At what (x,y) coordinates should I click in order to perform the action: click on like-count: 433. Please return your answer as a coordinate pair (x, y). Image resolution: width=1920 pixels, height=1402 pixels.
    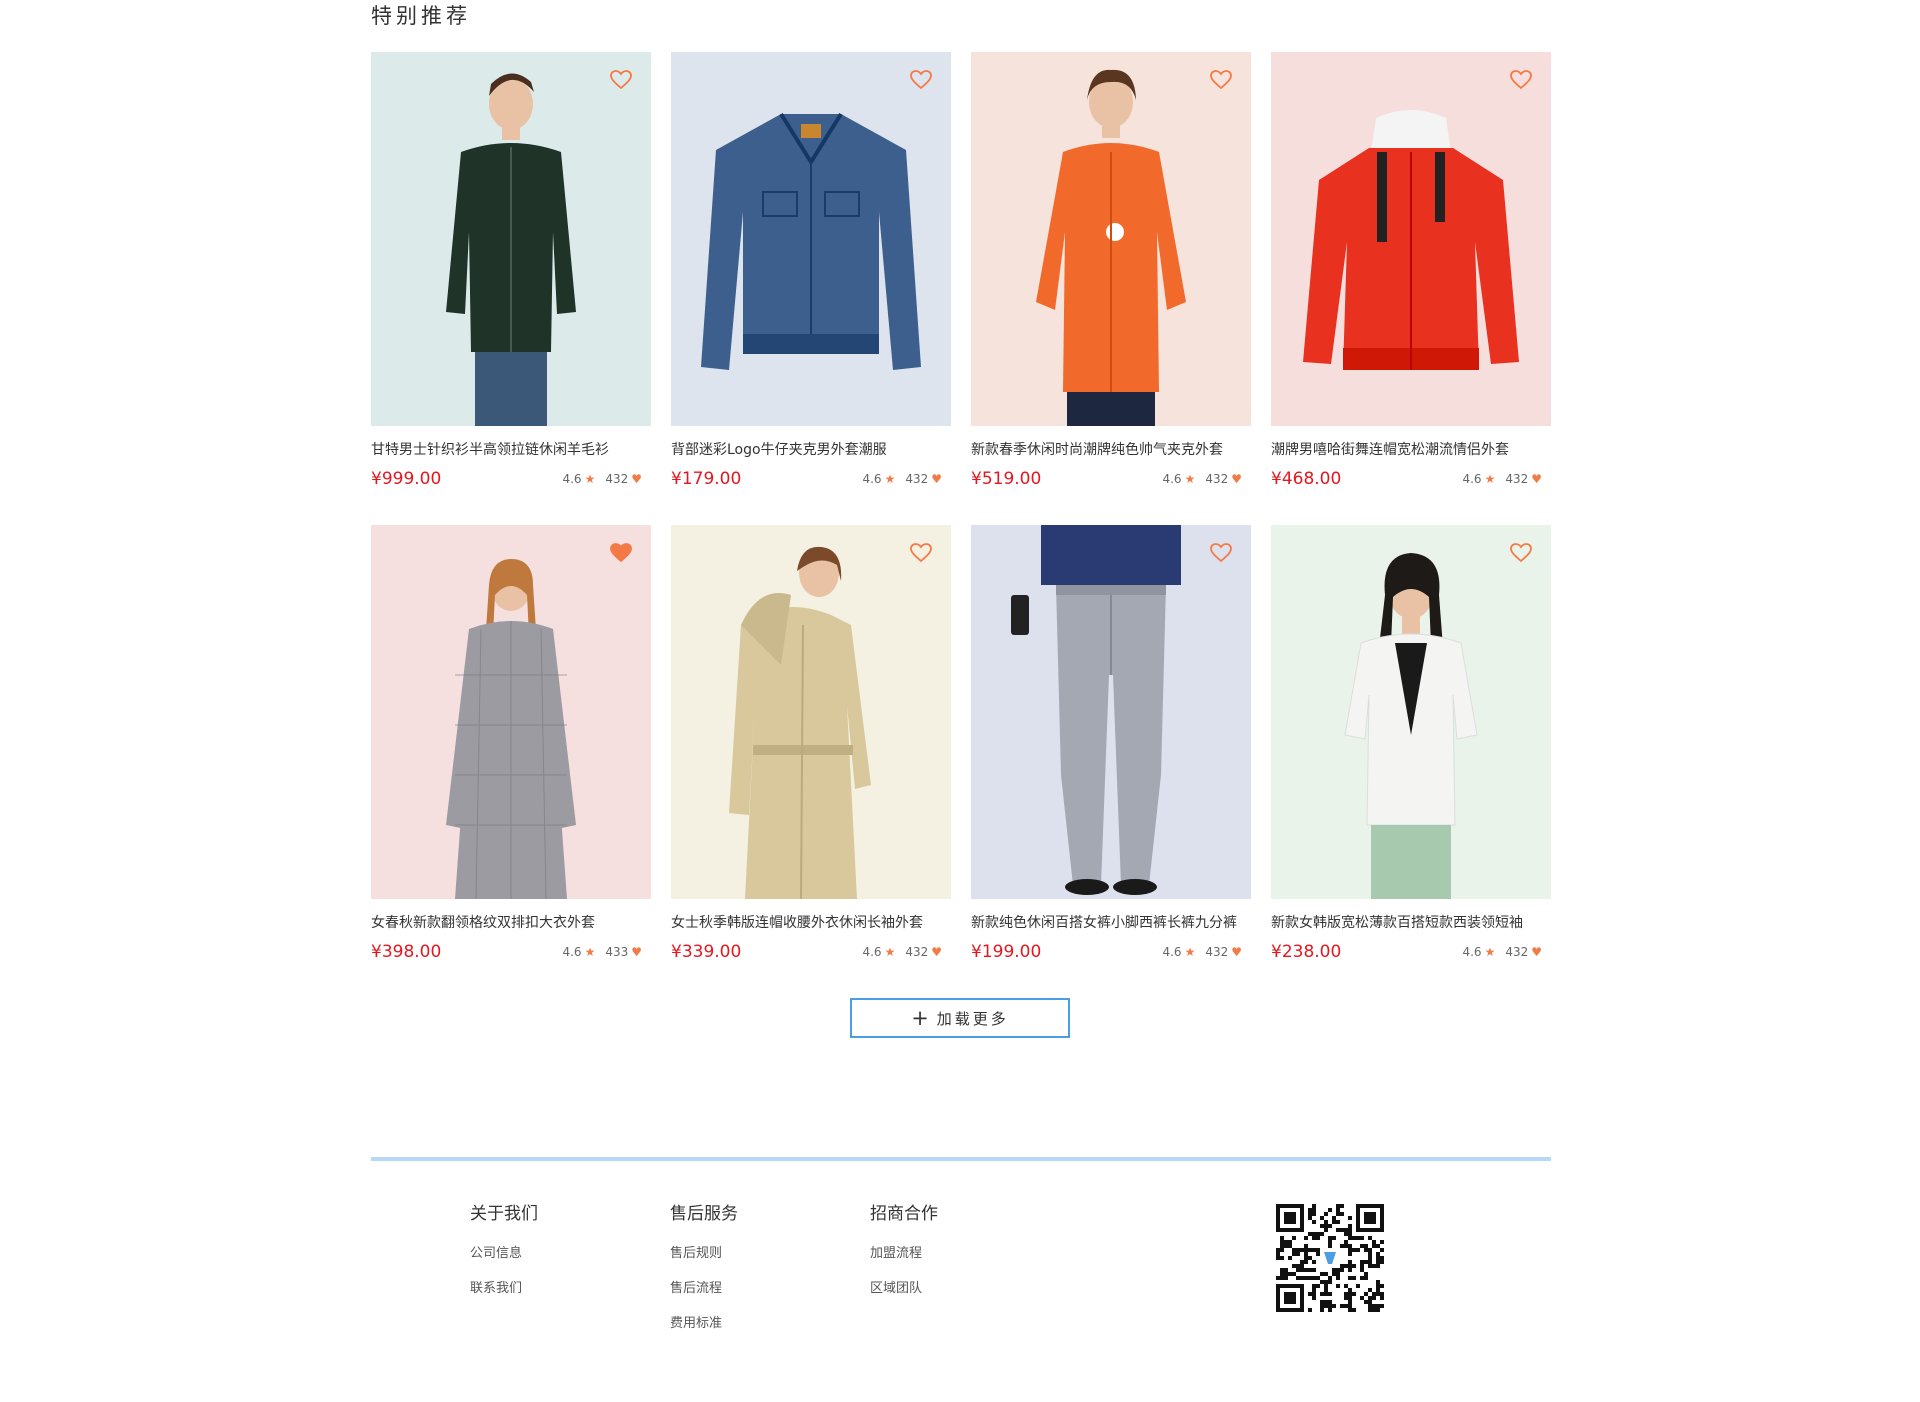
    Looking at the image, I should click on (617, 952).